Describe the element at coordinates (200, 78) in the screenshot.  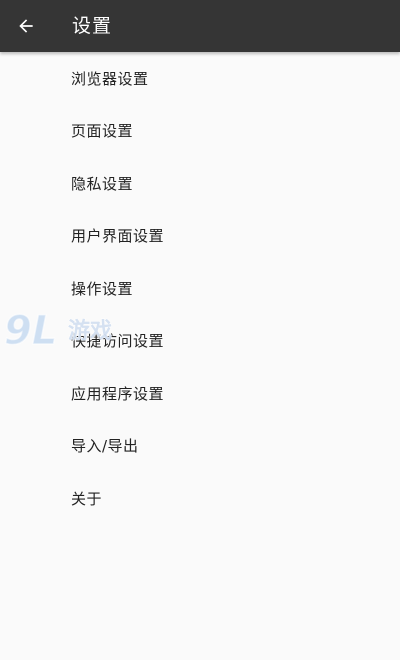
I see `settings-item-browser: 浏览器设置` at that location.